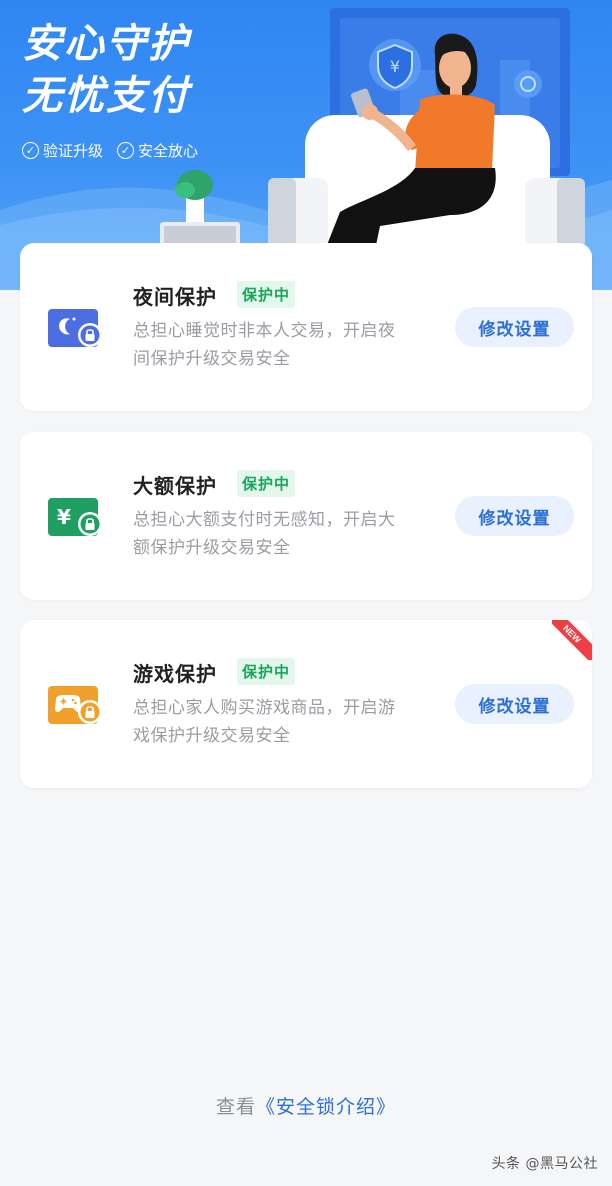 Image resolution: width=612 pixels, height=1186 pixels. Describe the element at coordinates (75, 328) in the screenshot. I see `moon-lock-icon` at that location.